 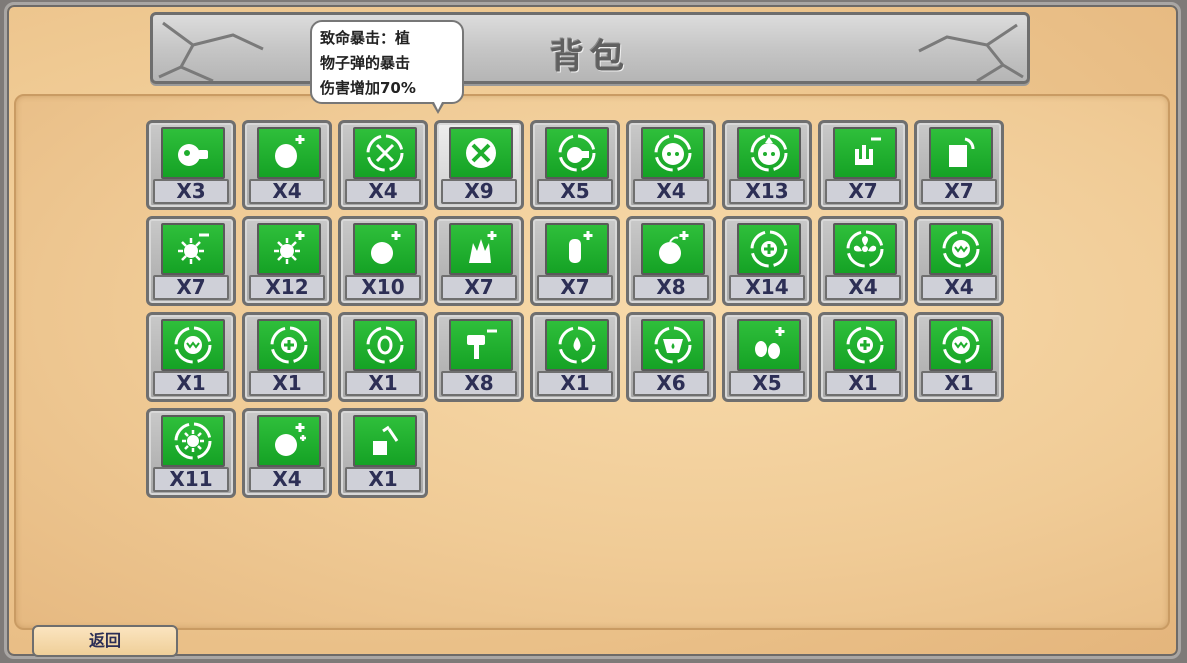 I want to click on tooltip-line: 致命暴击：植, so click(x=365, y=38).